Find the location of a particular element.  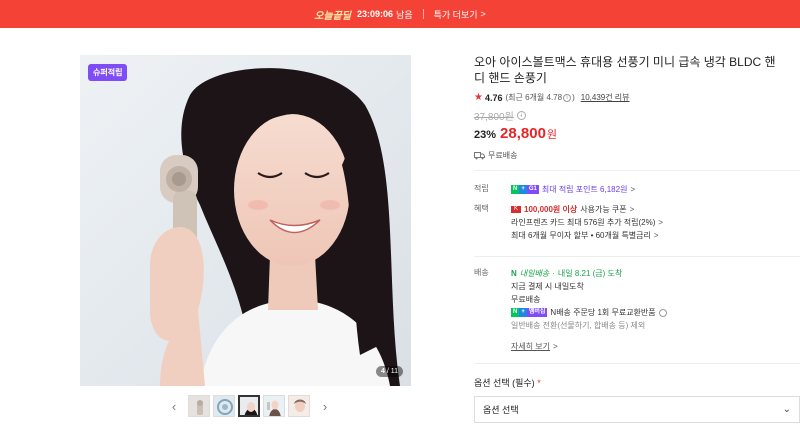

free-shipping-row: 무료배송 is located at coordinates (653, 299).